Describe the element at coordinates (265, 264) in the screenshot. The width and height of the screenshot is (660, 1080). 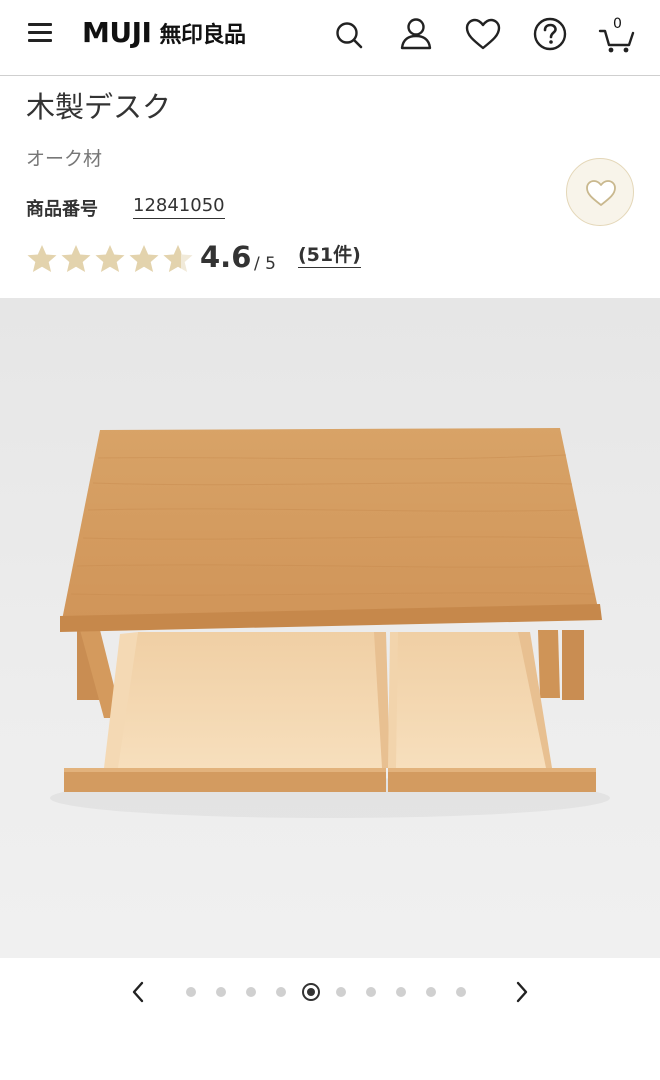
I see `rating-max: / 5` at that location.